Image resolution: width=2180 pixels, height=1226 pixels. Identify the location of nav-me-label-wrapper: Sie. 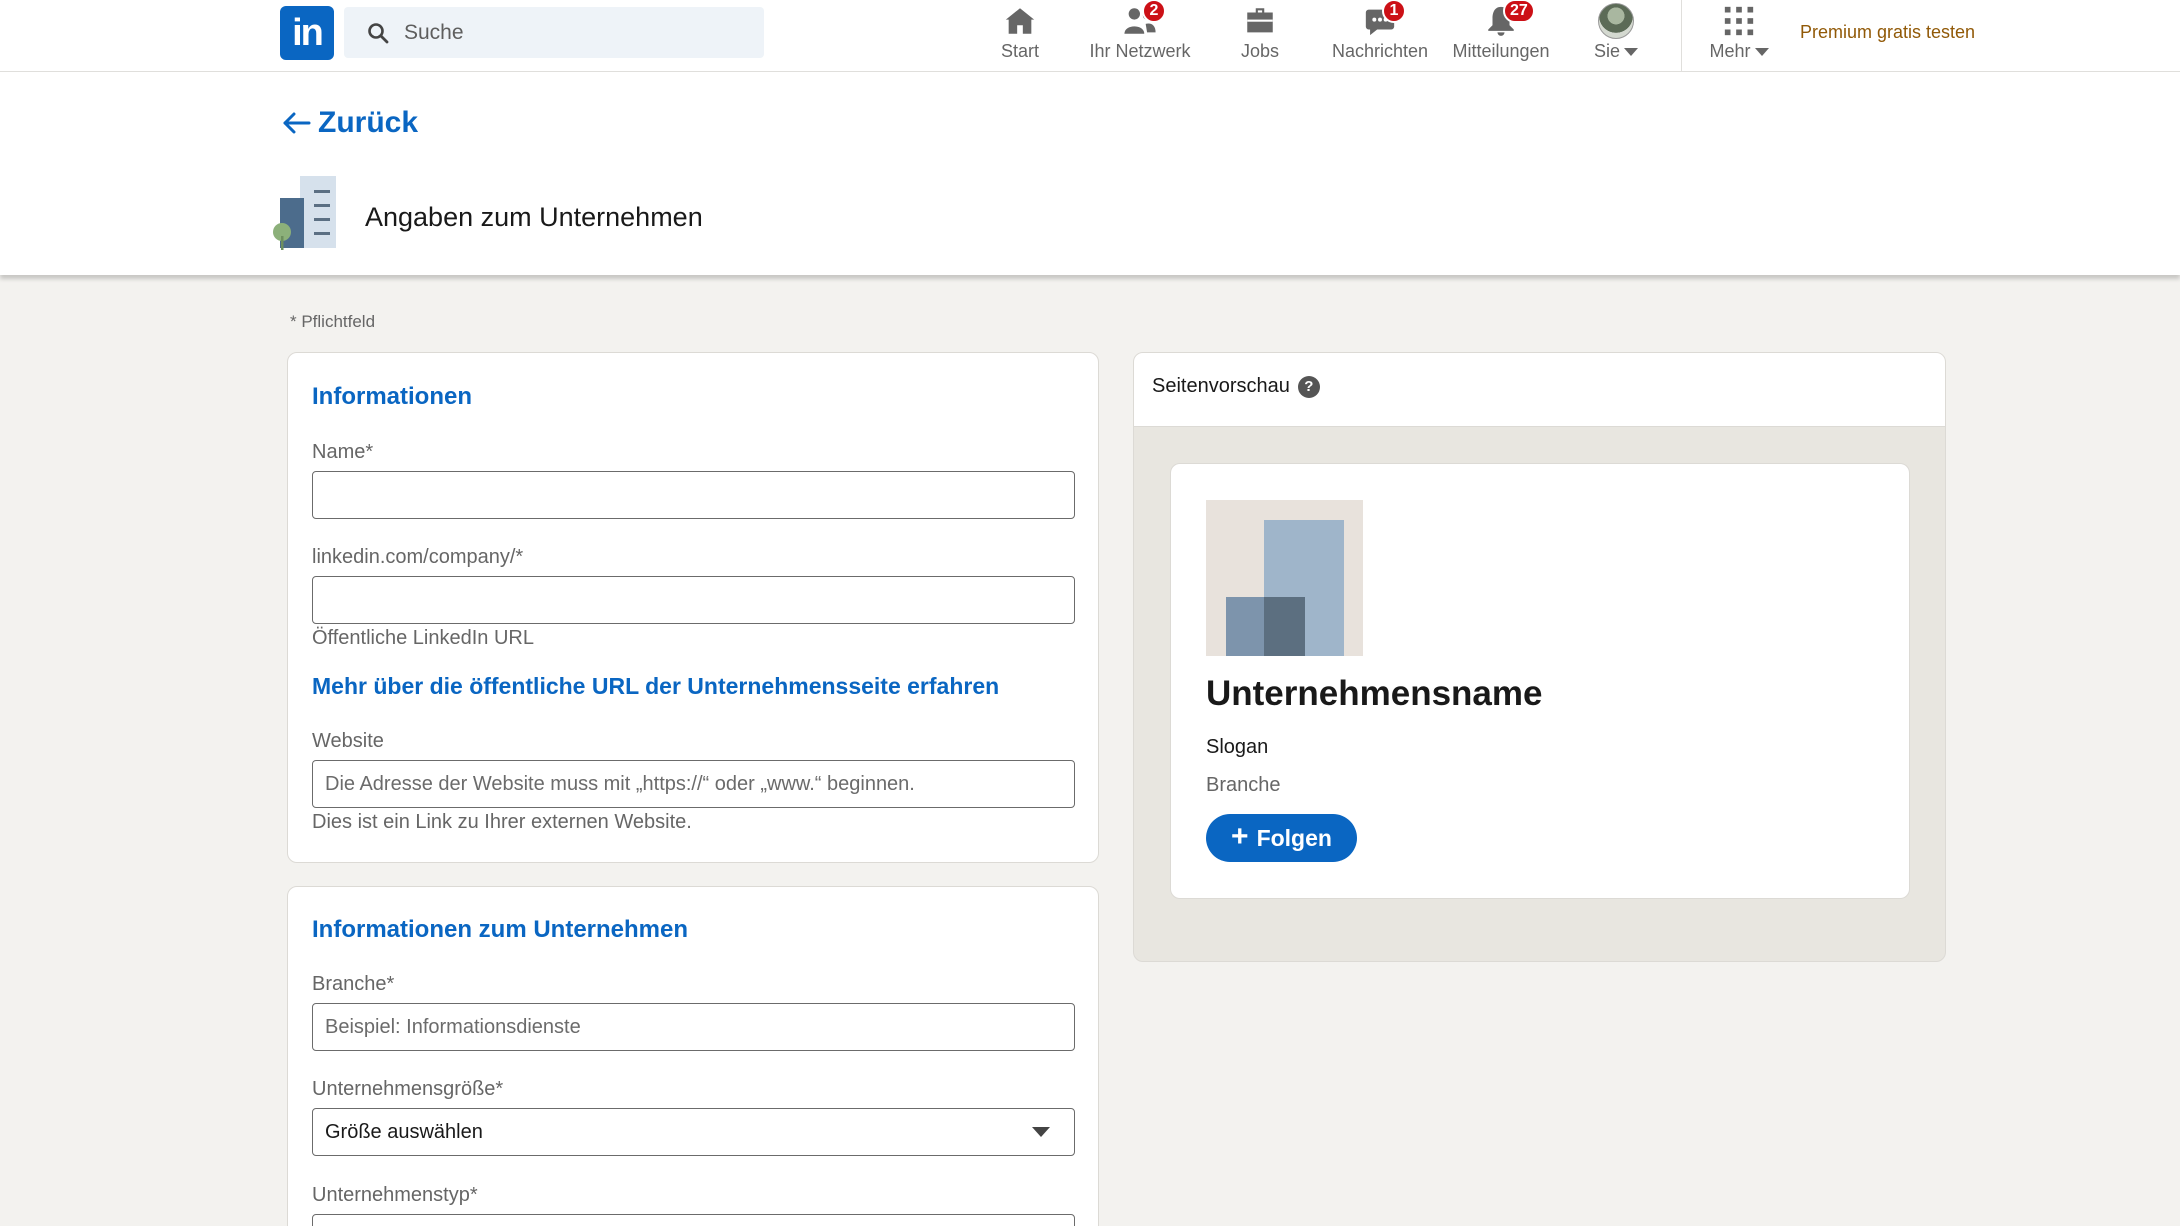
(1616, 51).